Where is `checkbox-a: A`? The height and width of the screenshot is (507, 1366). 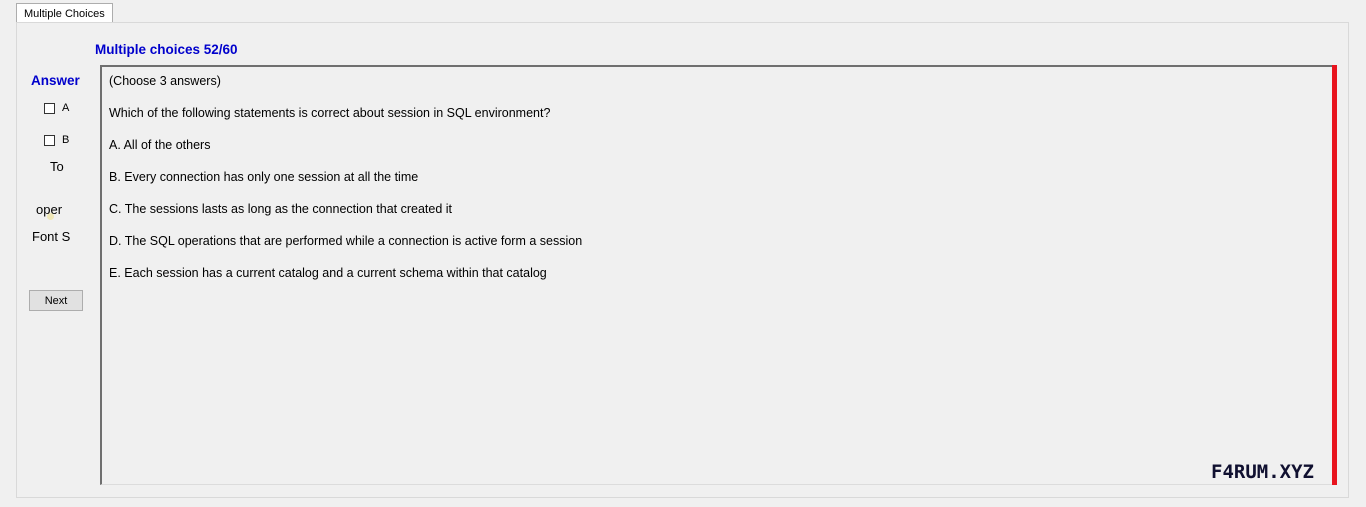 checkbox-a: A is located at coordinates (56, 108).